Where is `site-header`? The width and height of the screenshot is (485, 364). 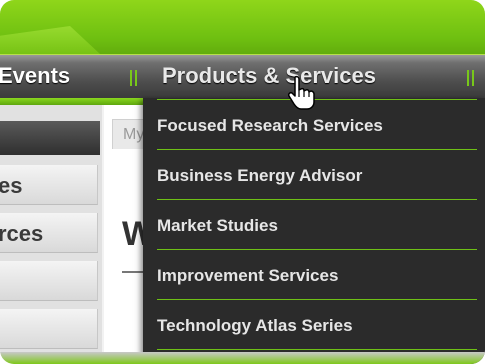
site-header is located at coordinates (242, 27).